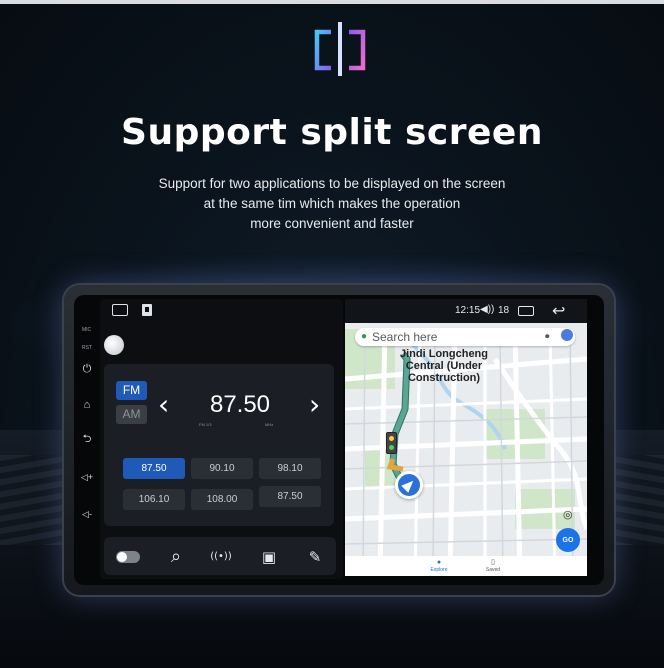 This screenshot has width=664, height=668. I want to click on explore-icon: ●, so click(439, 562).